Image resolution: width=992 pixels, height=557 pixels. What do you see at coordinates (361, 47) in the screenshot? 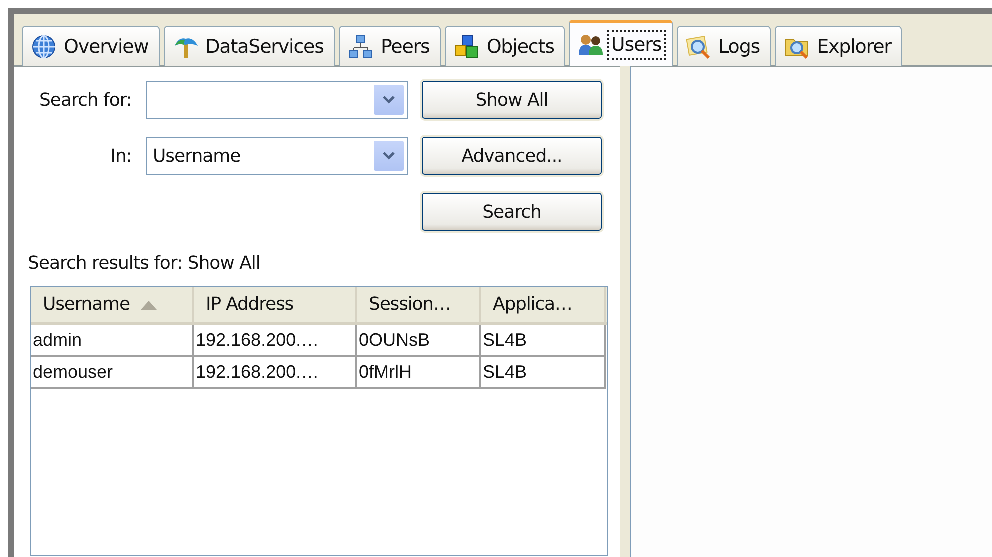
I see `network-icon` at bounding box center [361, 47].